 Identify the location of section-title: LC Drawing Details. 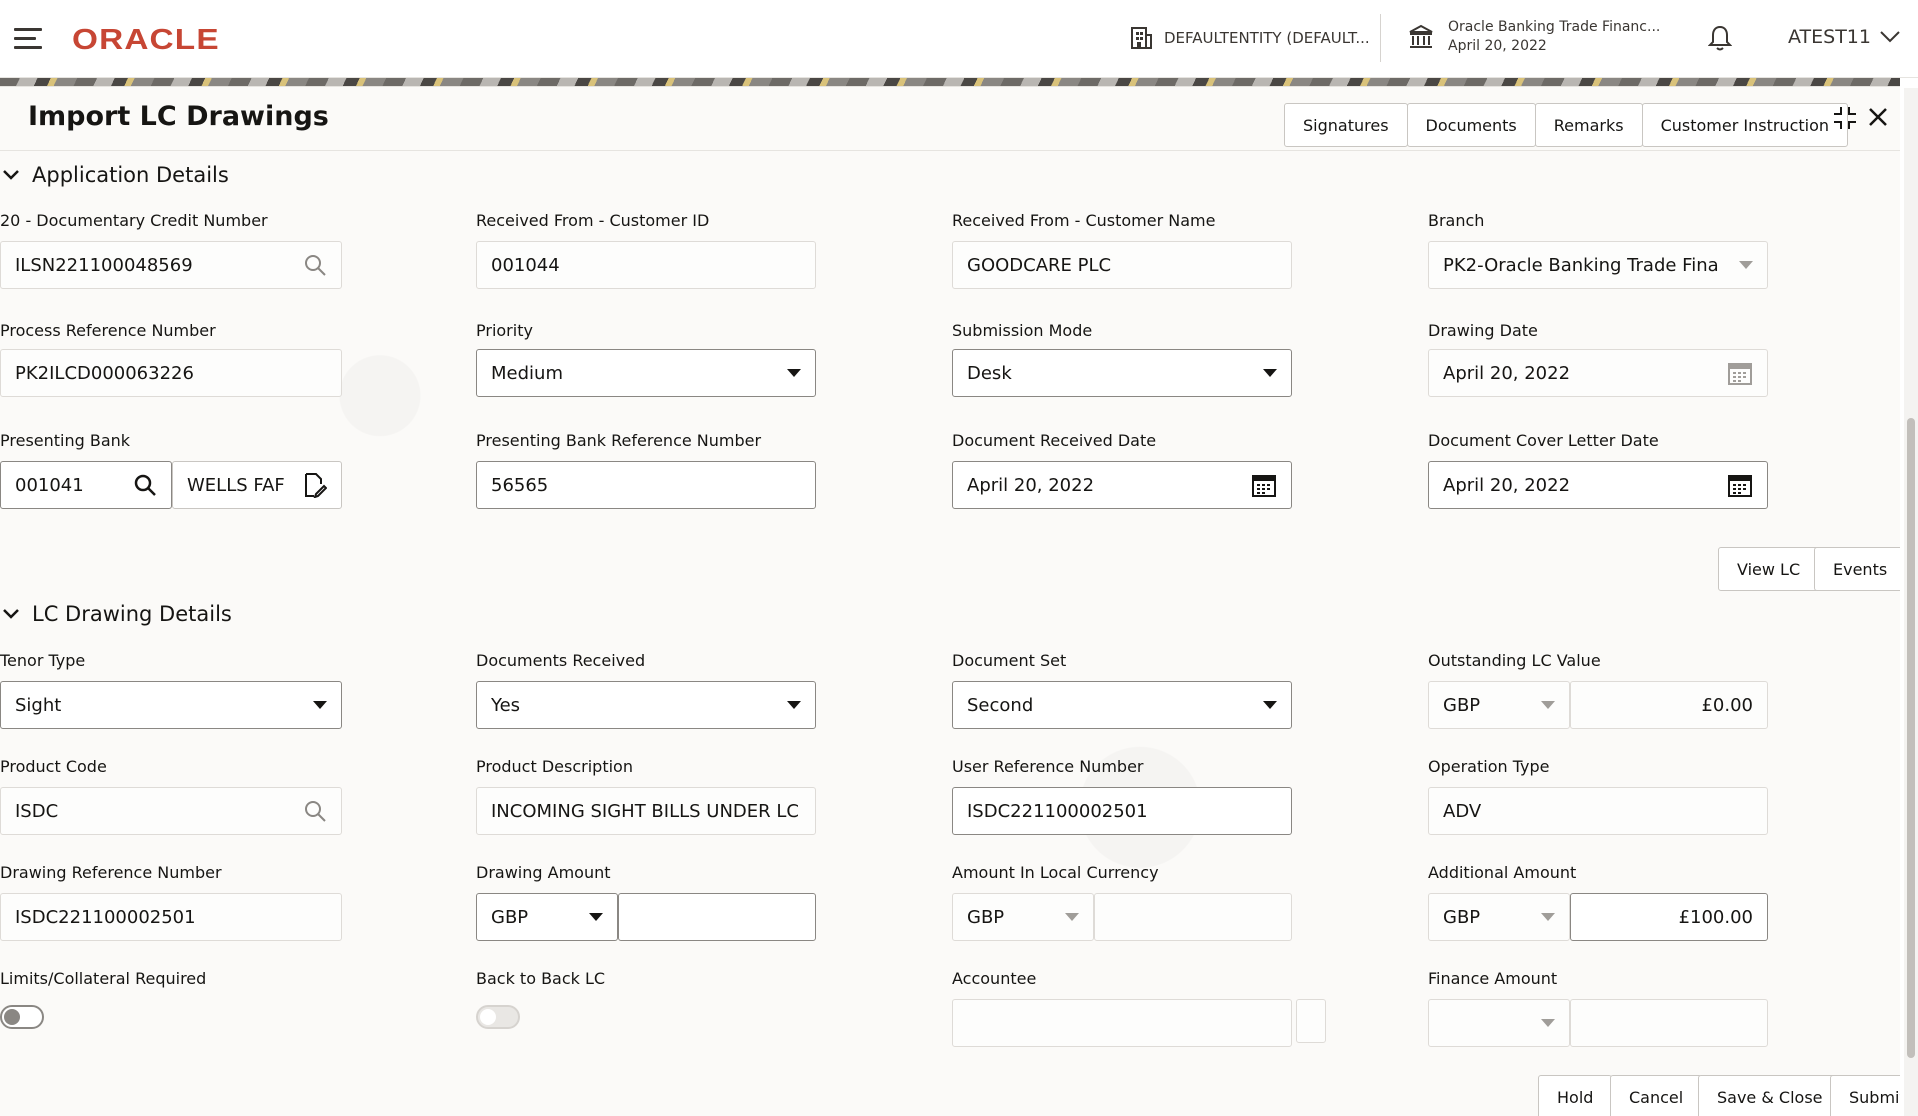
(132, 614).